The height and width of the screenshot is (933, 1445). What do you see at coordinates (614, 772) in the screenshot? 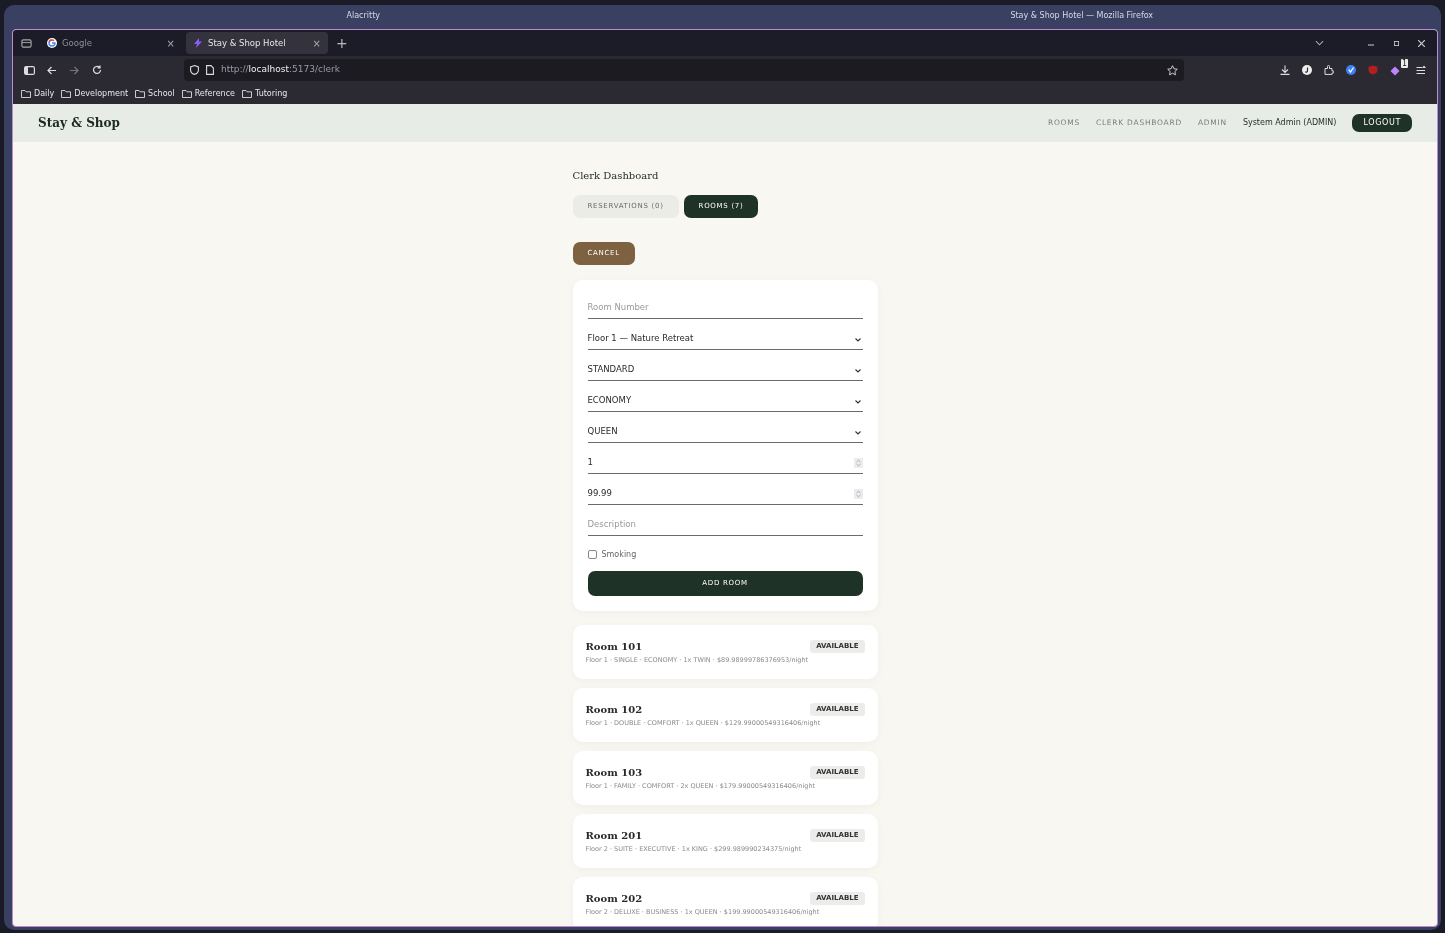
I see `room-name: Room 103` at bounding box center [614, 772].